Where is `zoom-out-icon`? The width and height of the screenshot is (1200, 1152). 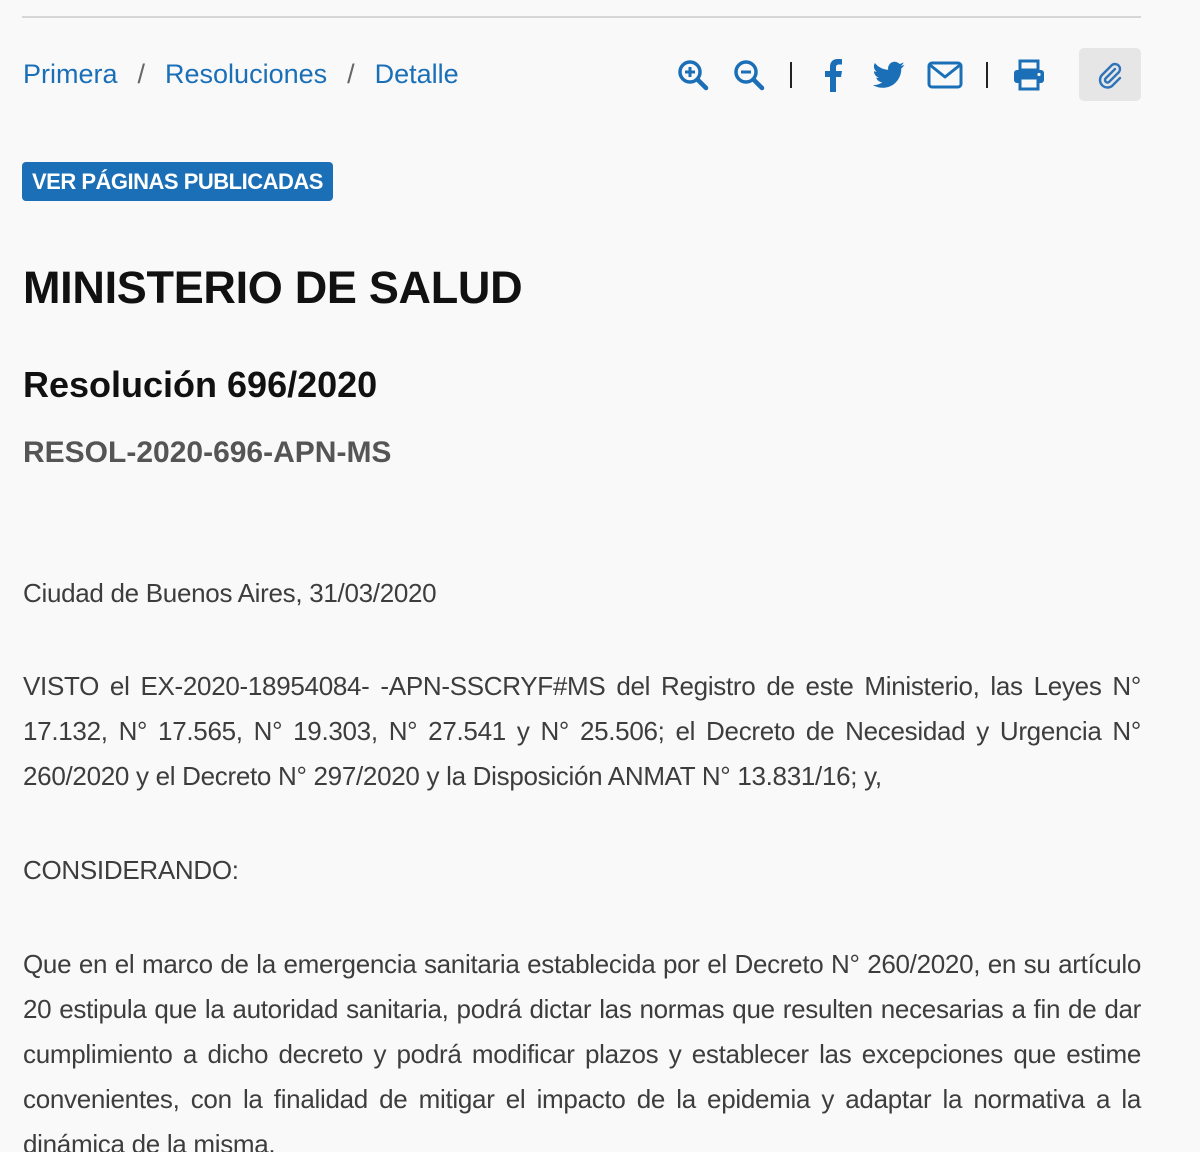 zoom-out-icon is located at coordinates (749, 74).